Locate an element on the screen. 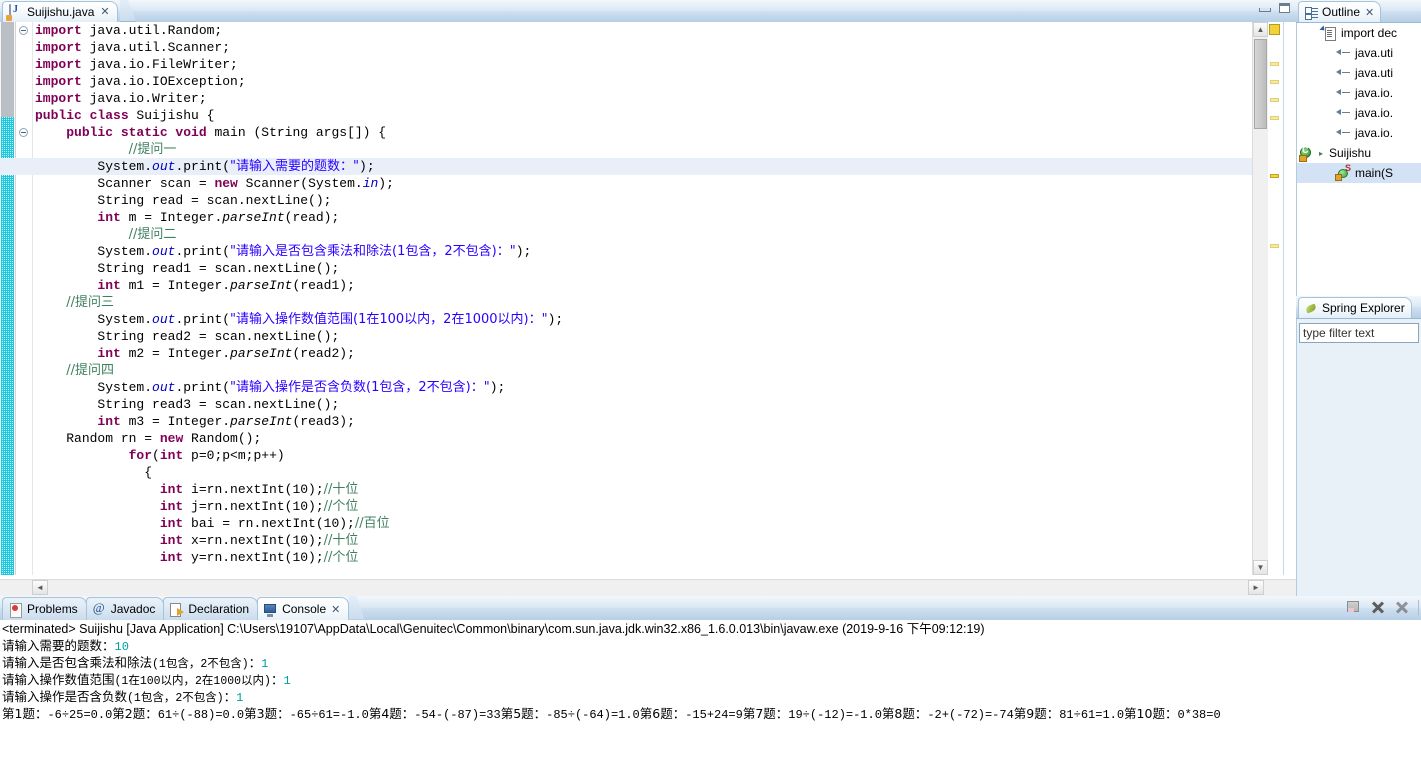  console-toolbar is located at coordinates (1382, 607).